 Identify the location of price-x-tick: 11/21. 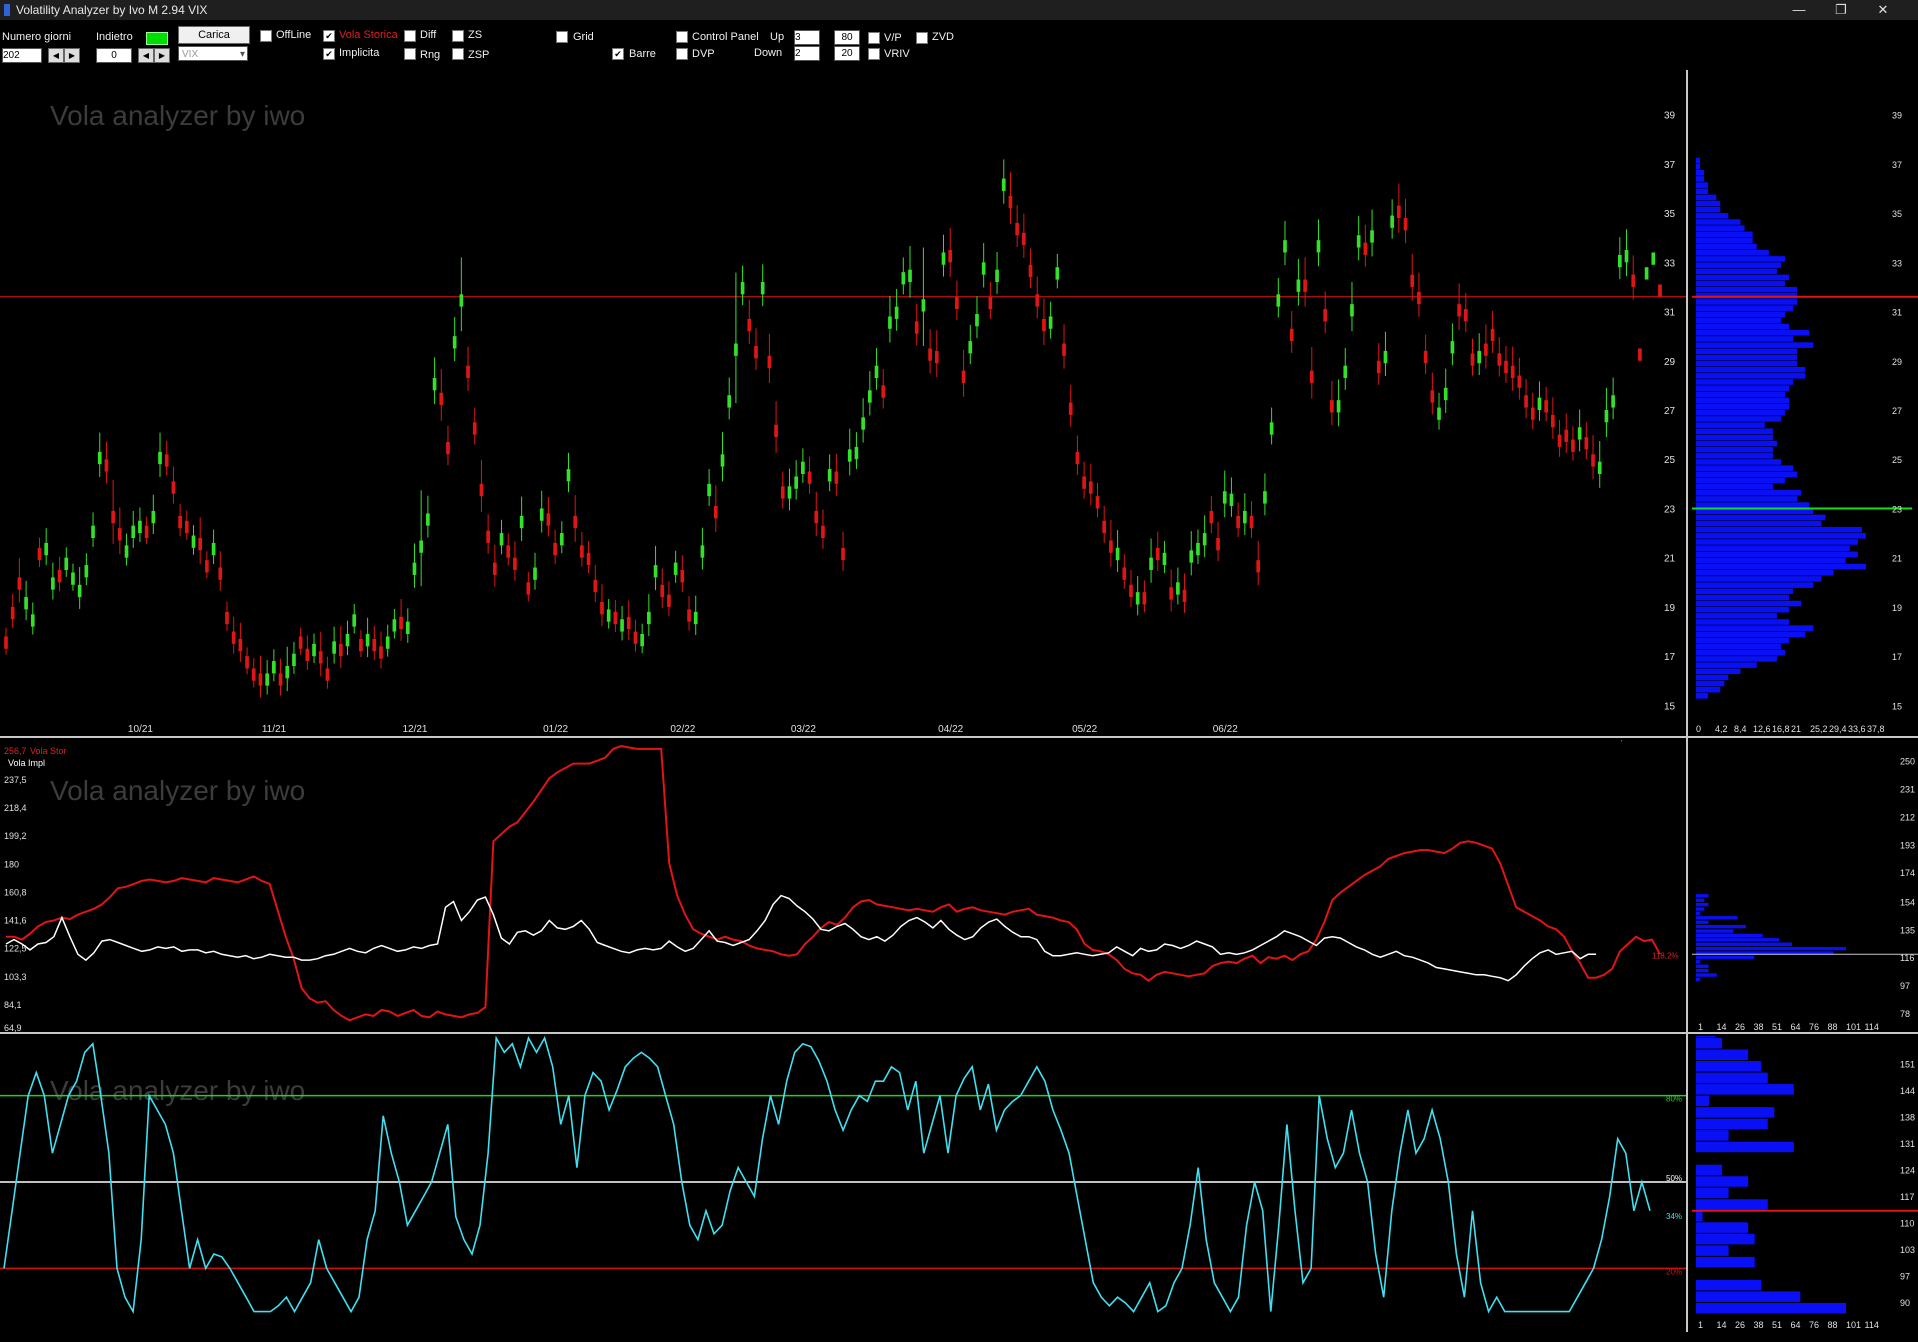
(274, 729).